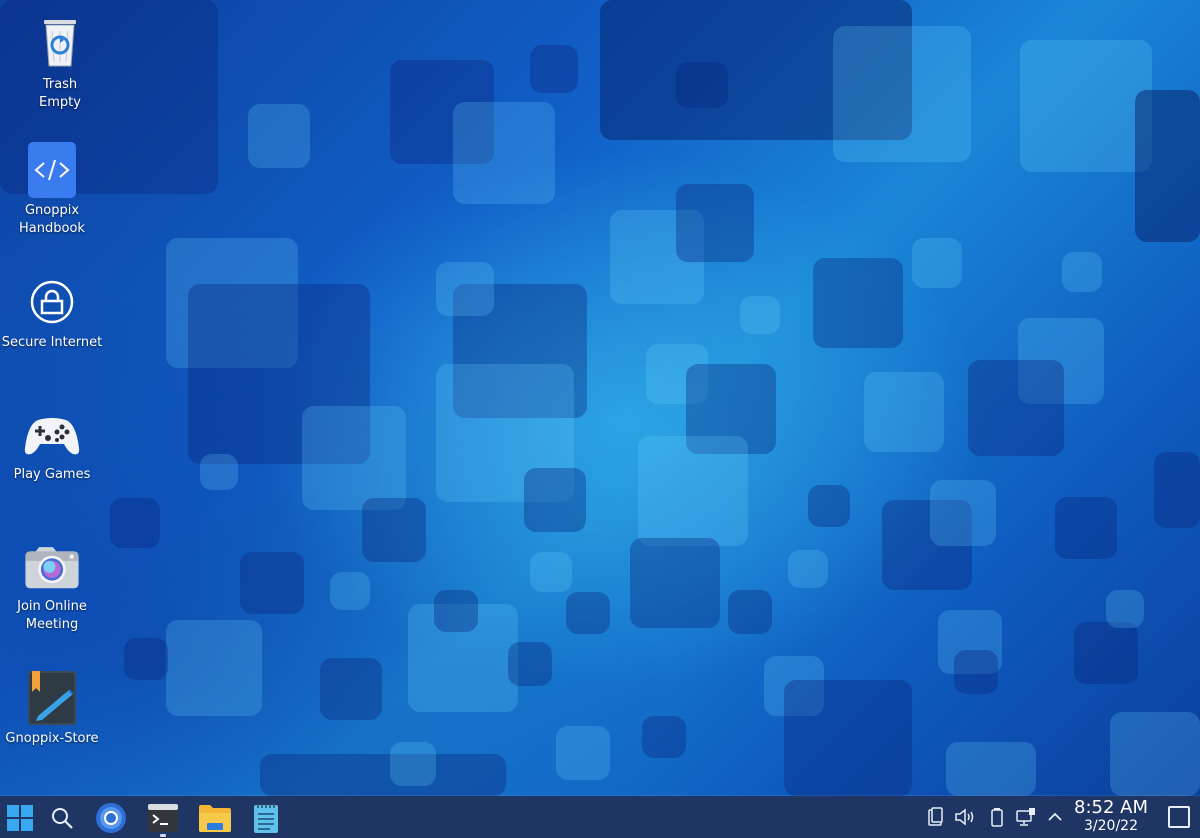  Describe the element at coordinates (163, 835) in the screenshot. I see `active-indicator` at that location.